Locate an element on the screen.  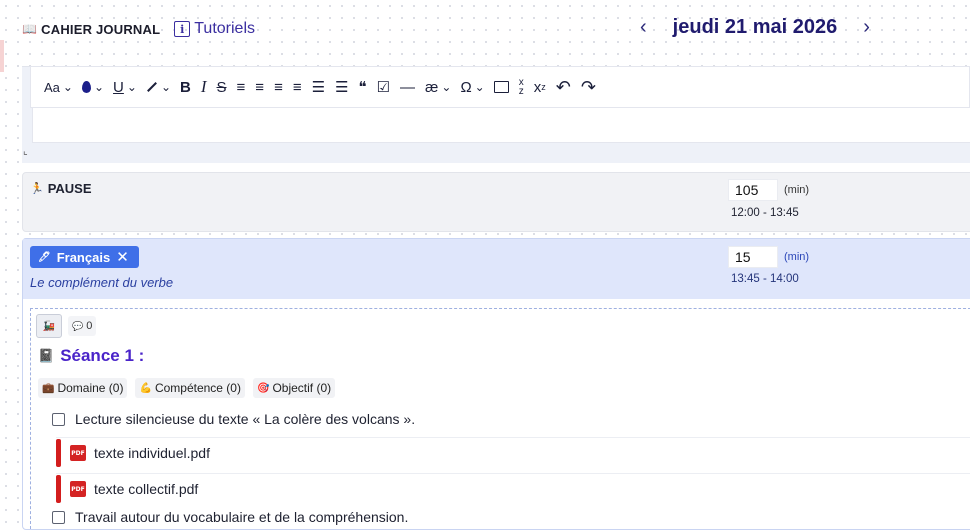
image-icon is located at coordinates (501, 87).